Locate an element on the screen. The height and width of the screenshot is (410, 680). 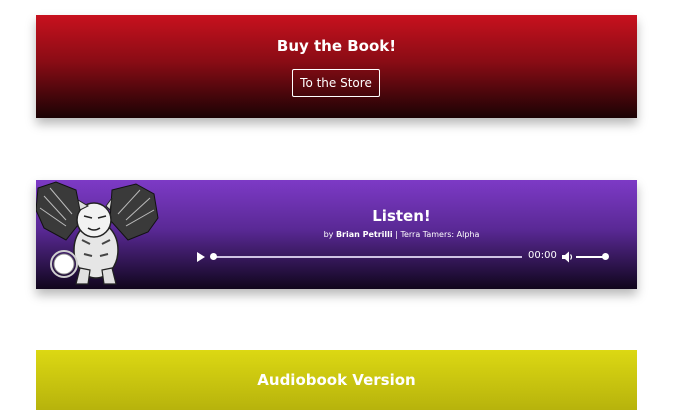
album-name: Terra Tamers: Alpha is located at coordinates (440, 234).